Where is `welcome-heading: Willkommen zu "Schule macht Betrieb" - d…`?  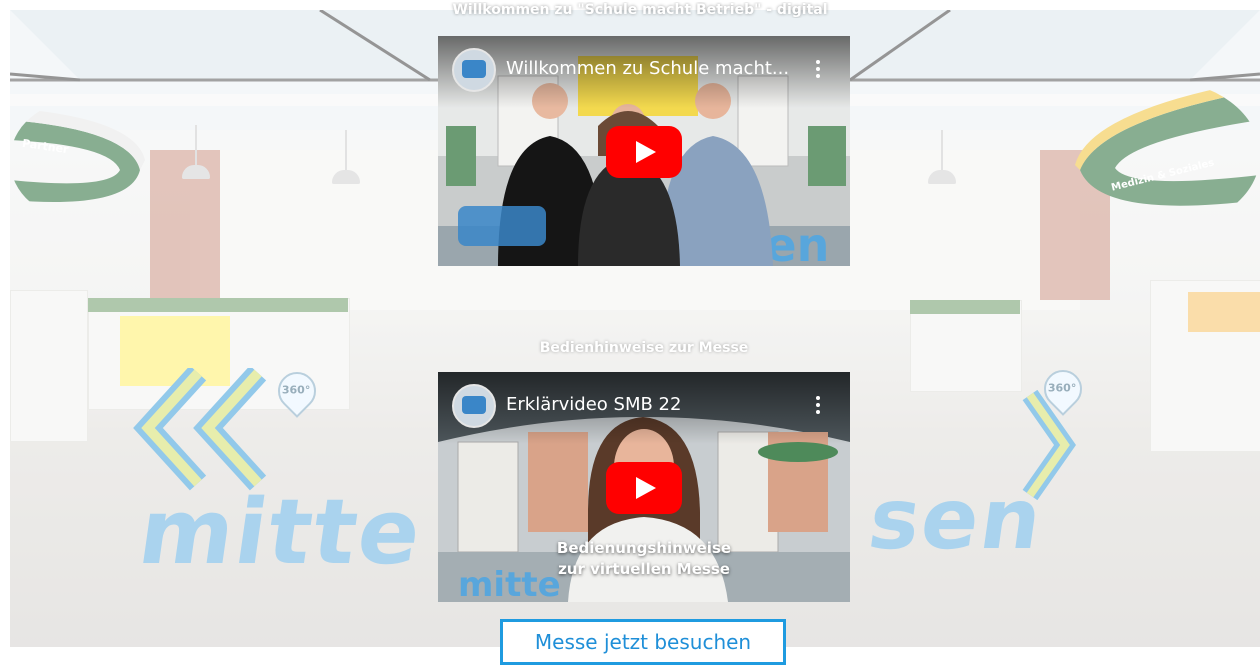 welcome-heading: Willkommen zu "Schule macht Betrieb" - d… is located at coordinates (640, 10).